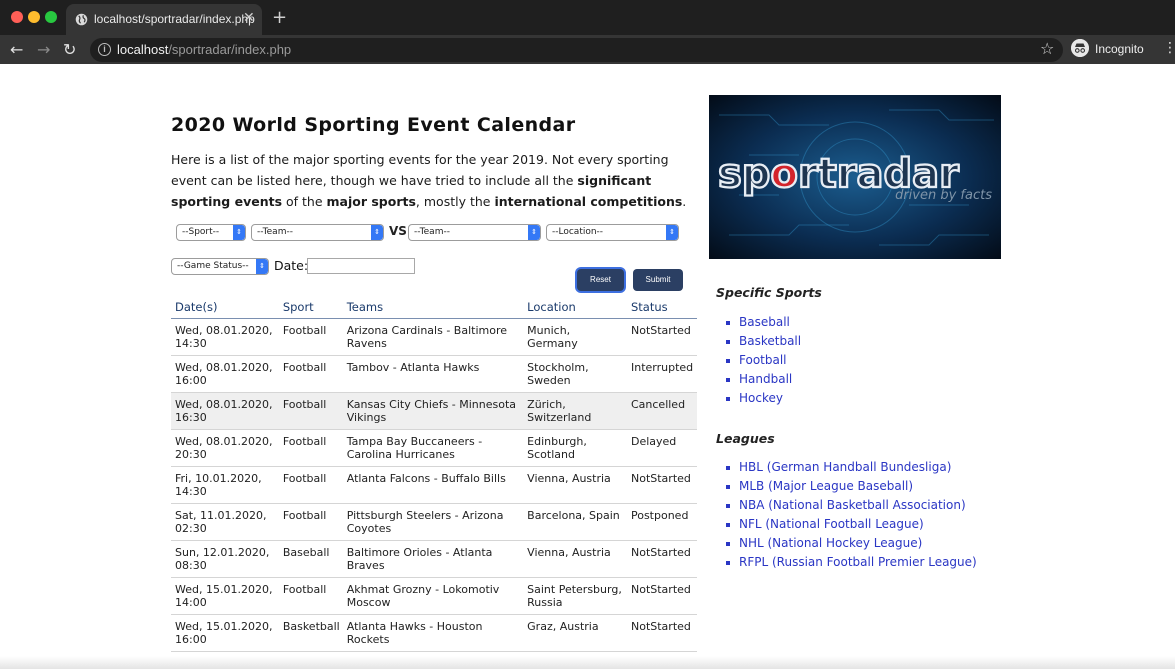 The height and width of the screenshot is (669, 1175). I want to click on cell-date: Sun, 12.01.2020, 08:30, so click(225, 559).